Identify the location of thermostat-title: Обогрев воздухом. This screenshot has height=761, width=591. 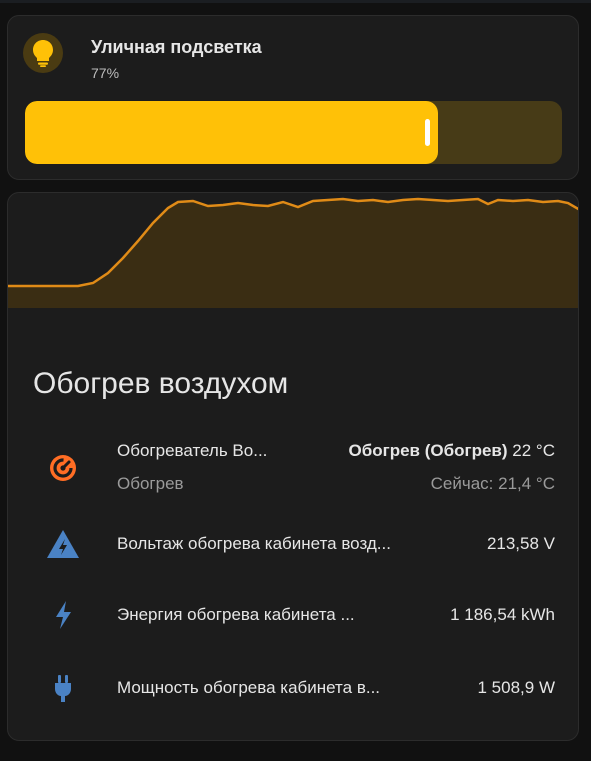
(161, 383).